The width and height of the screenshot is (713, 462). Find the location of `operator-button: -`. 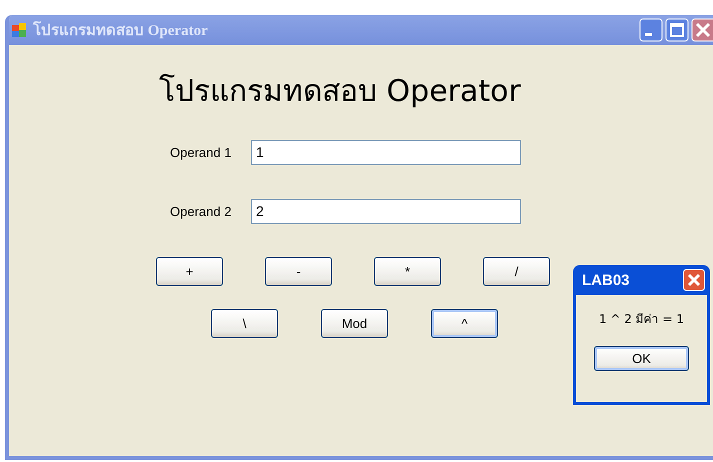

operator-button: - is located at coordinates (298, 271).